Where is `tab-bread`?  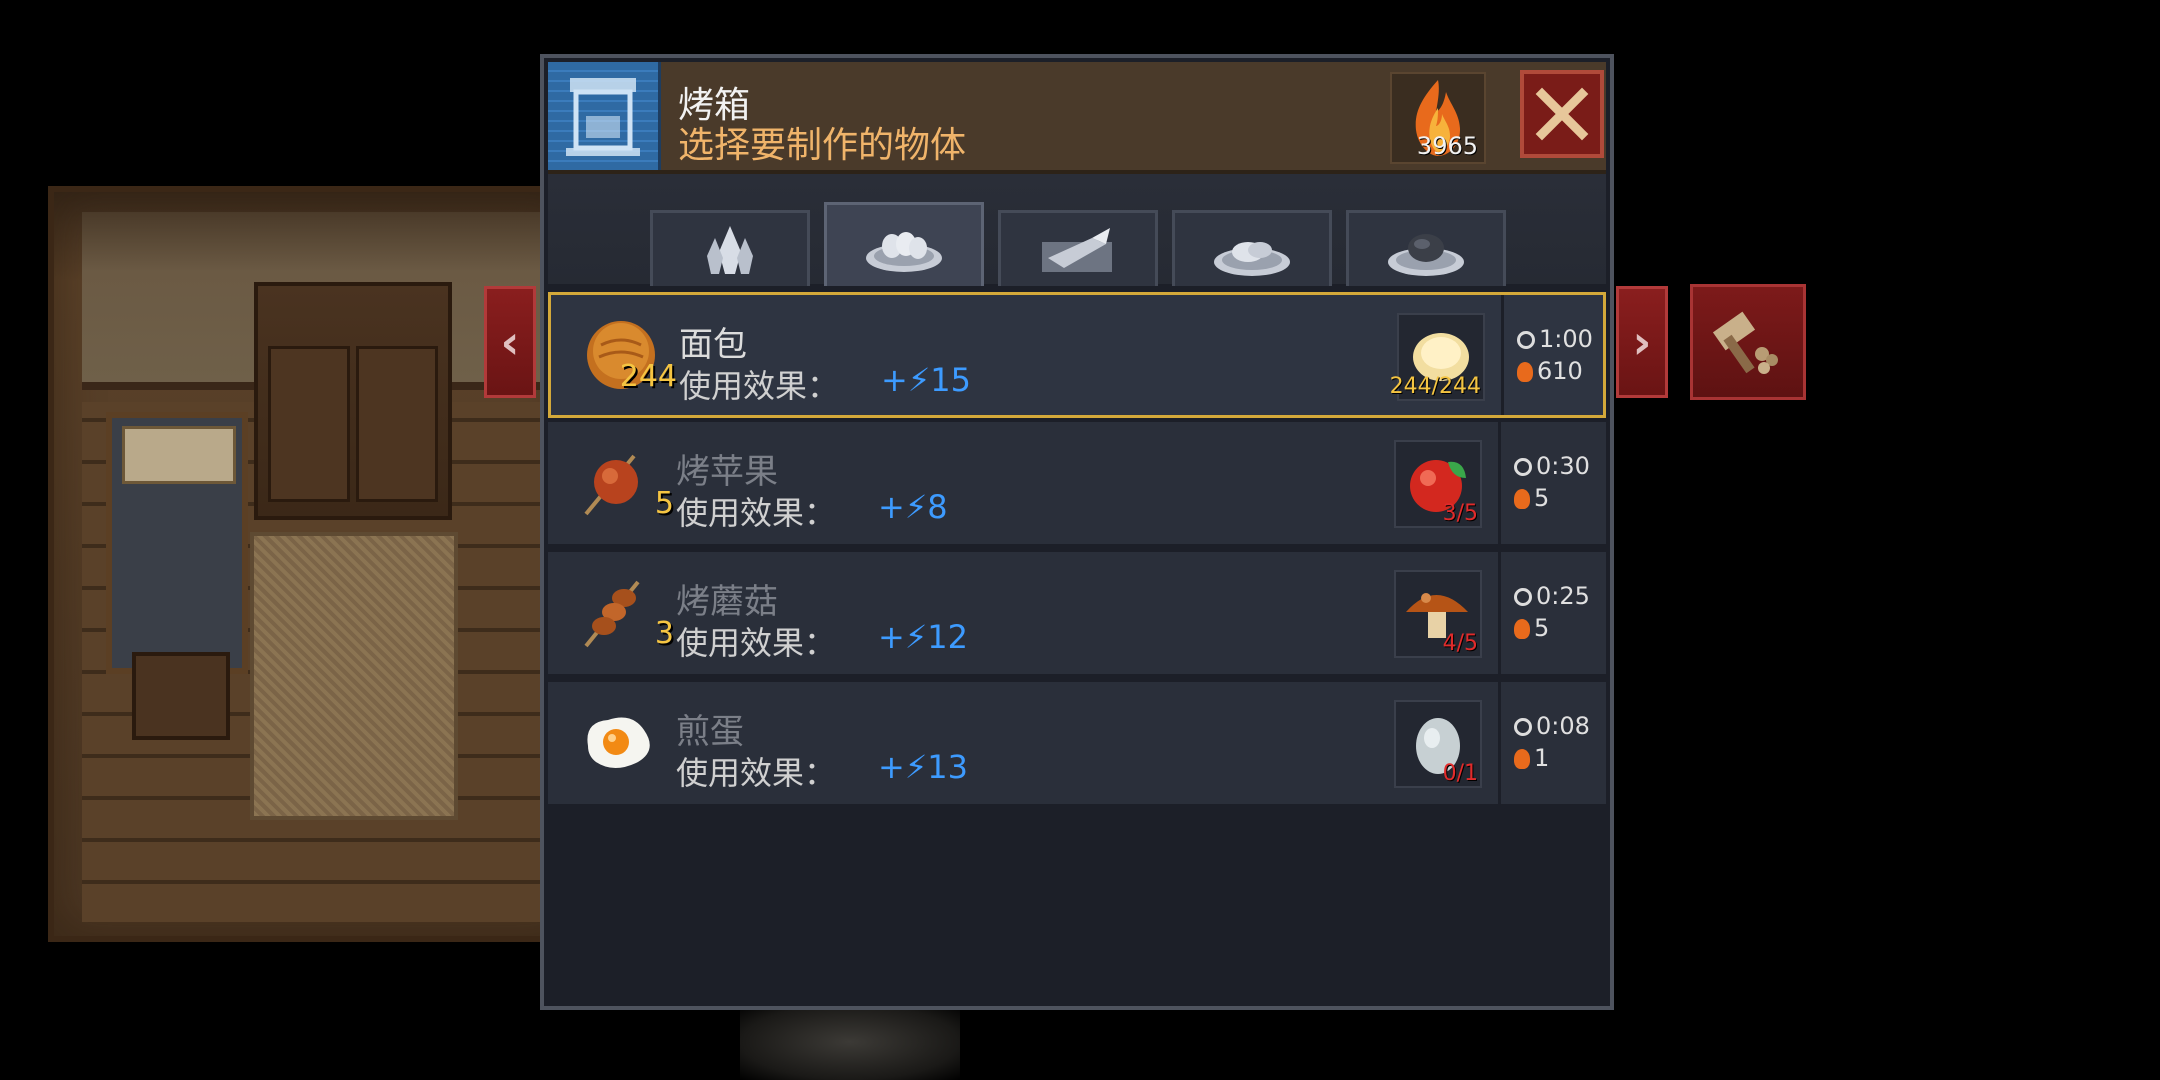
tab-bread is located at coordinates (904, 244).